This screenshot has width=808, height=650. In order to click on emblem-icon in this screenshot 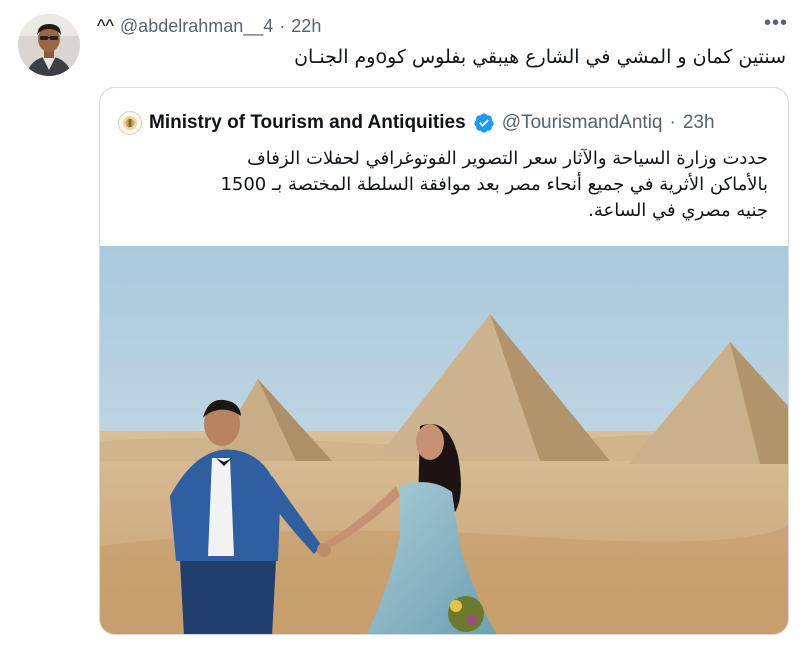, I will do `click(130, 123)`.